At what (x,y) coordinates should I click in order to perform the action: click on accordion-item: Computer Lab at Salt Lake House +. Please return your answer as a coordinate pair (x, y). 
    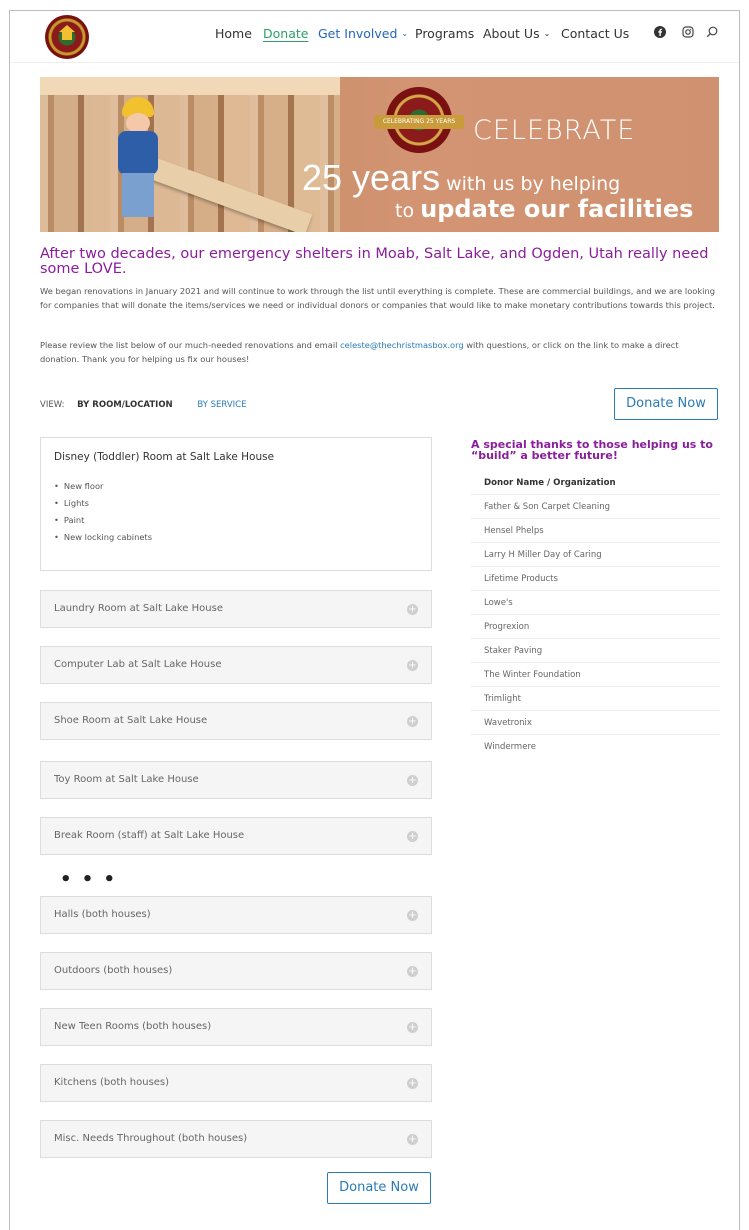
    Looking at the image, I should click on (236, 665).